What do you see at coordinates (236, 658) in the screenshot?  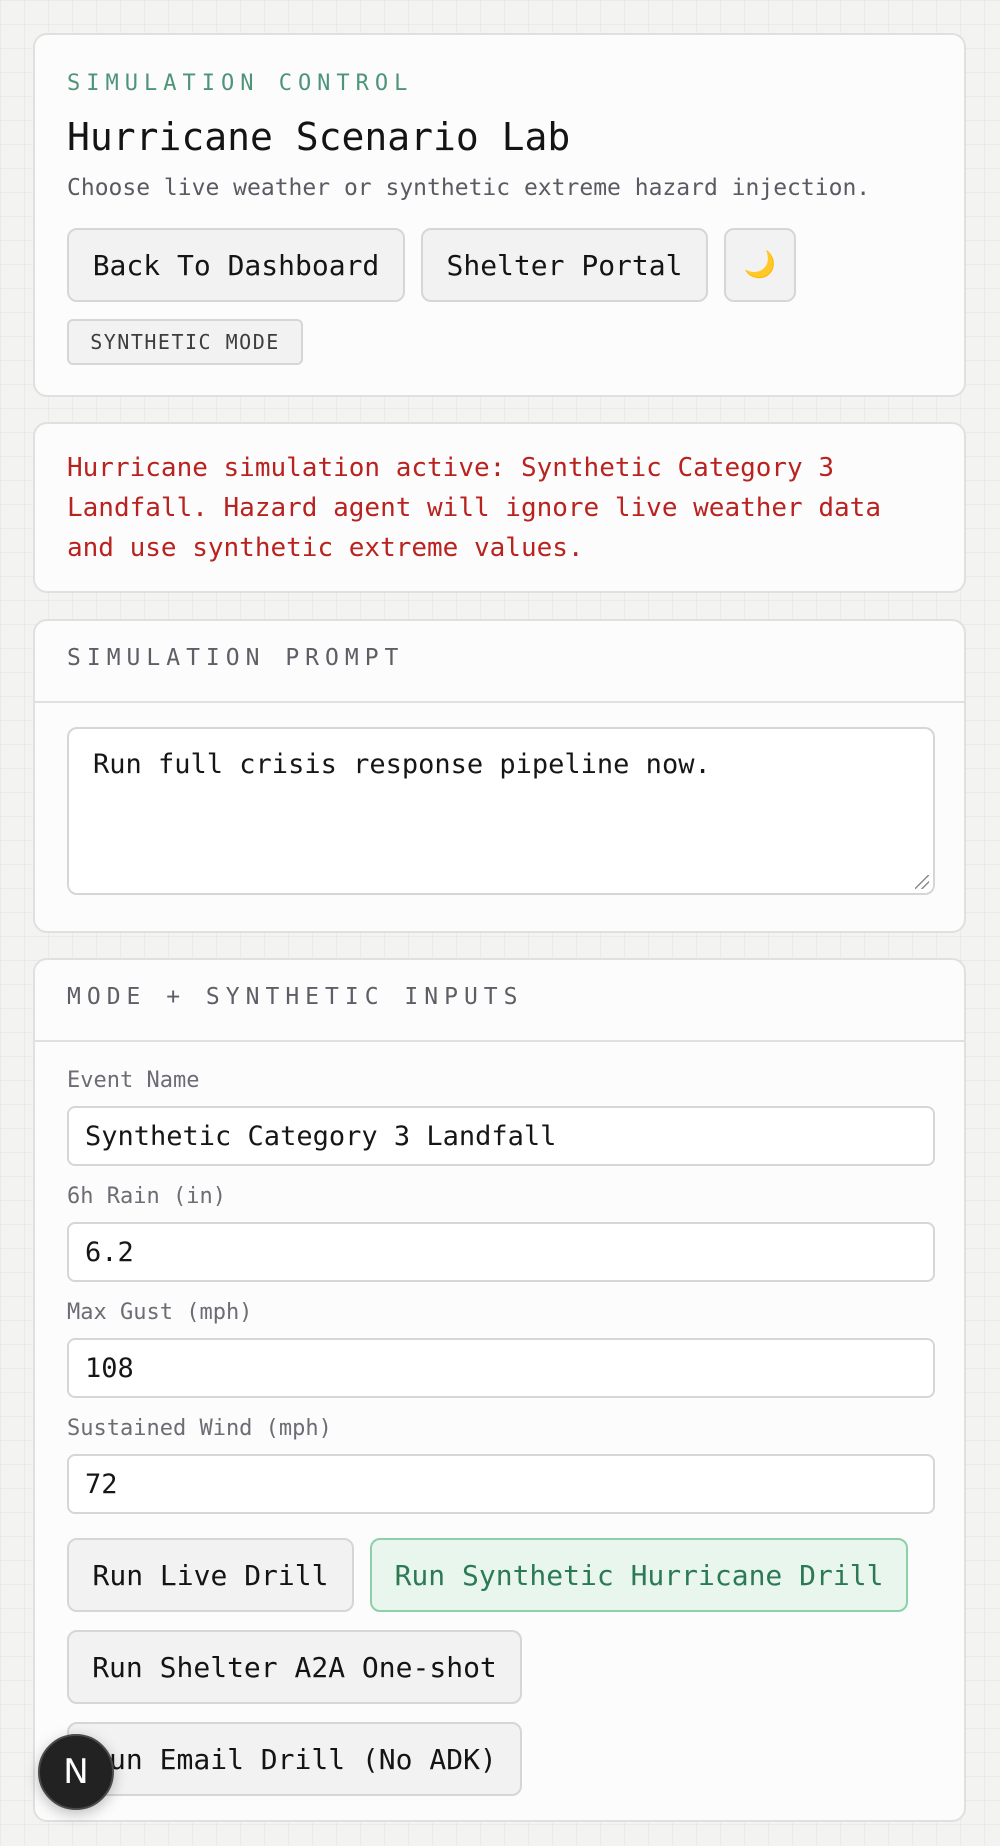 I see `prompt-section-title: SIMULATION PROMPT` at bounding box center [236, 658].